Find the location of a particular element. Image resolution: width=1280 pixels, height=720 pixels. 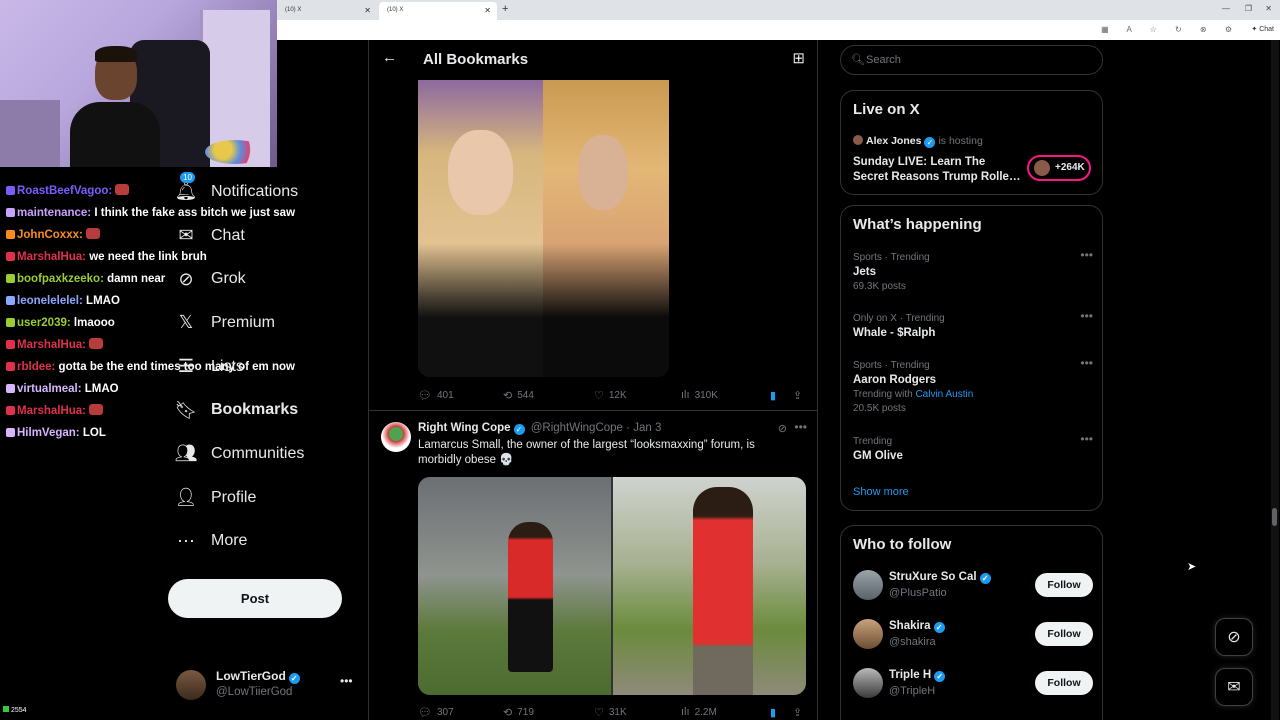

live-listeners-button: +264K is located at coordinates (1059, 168).